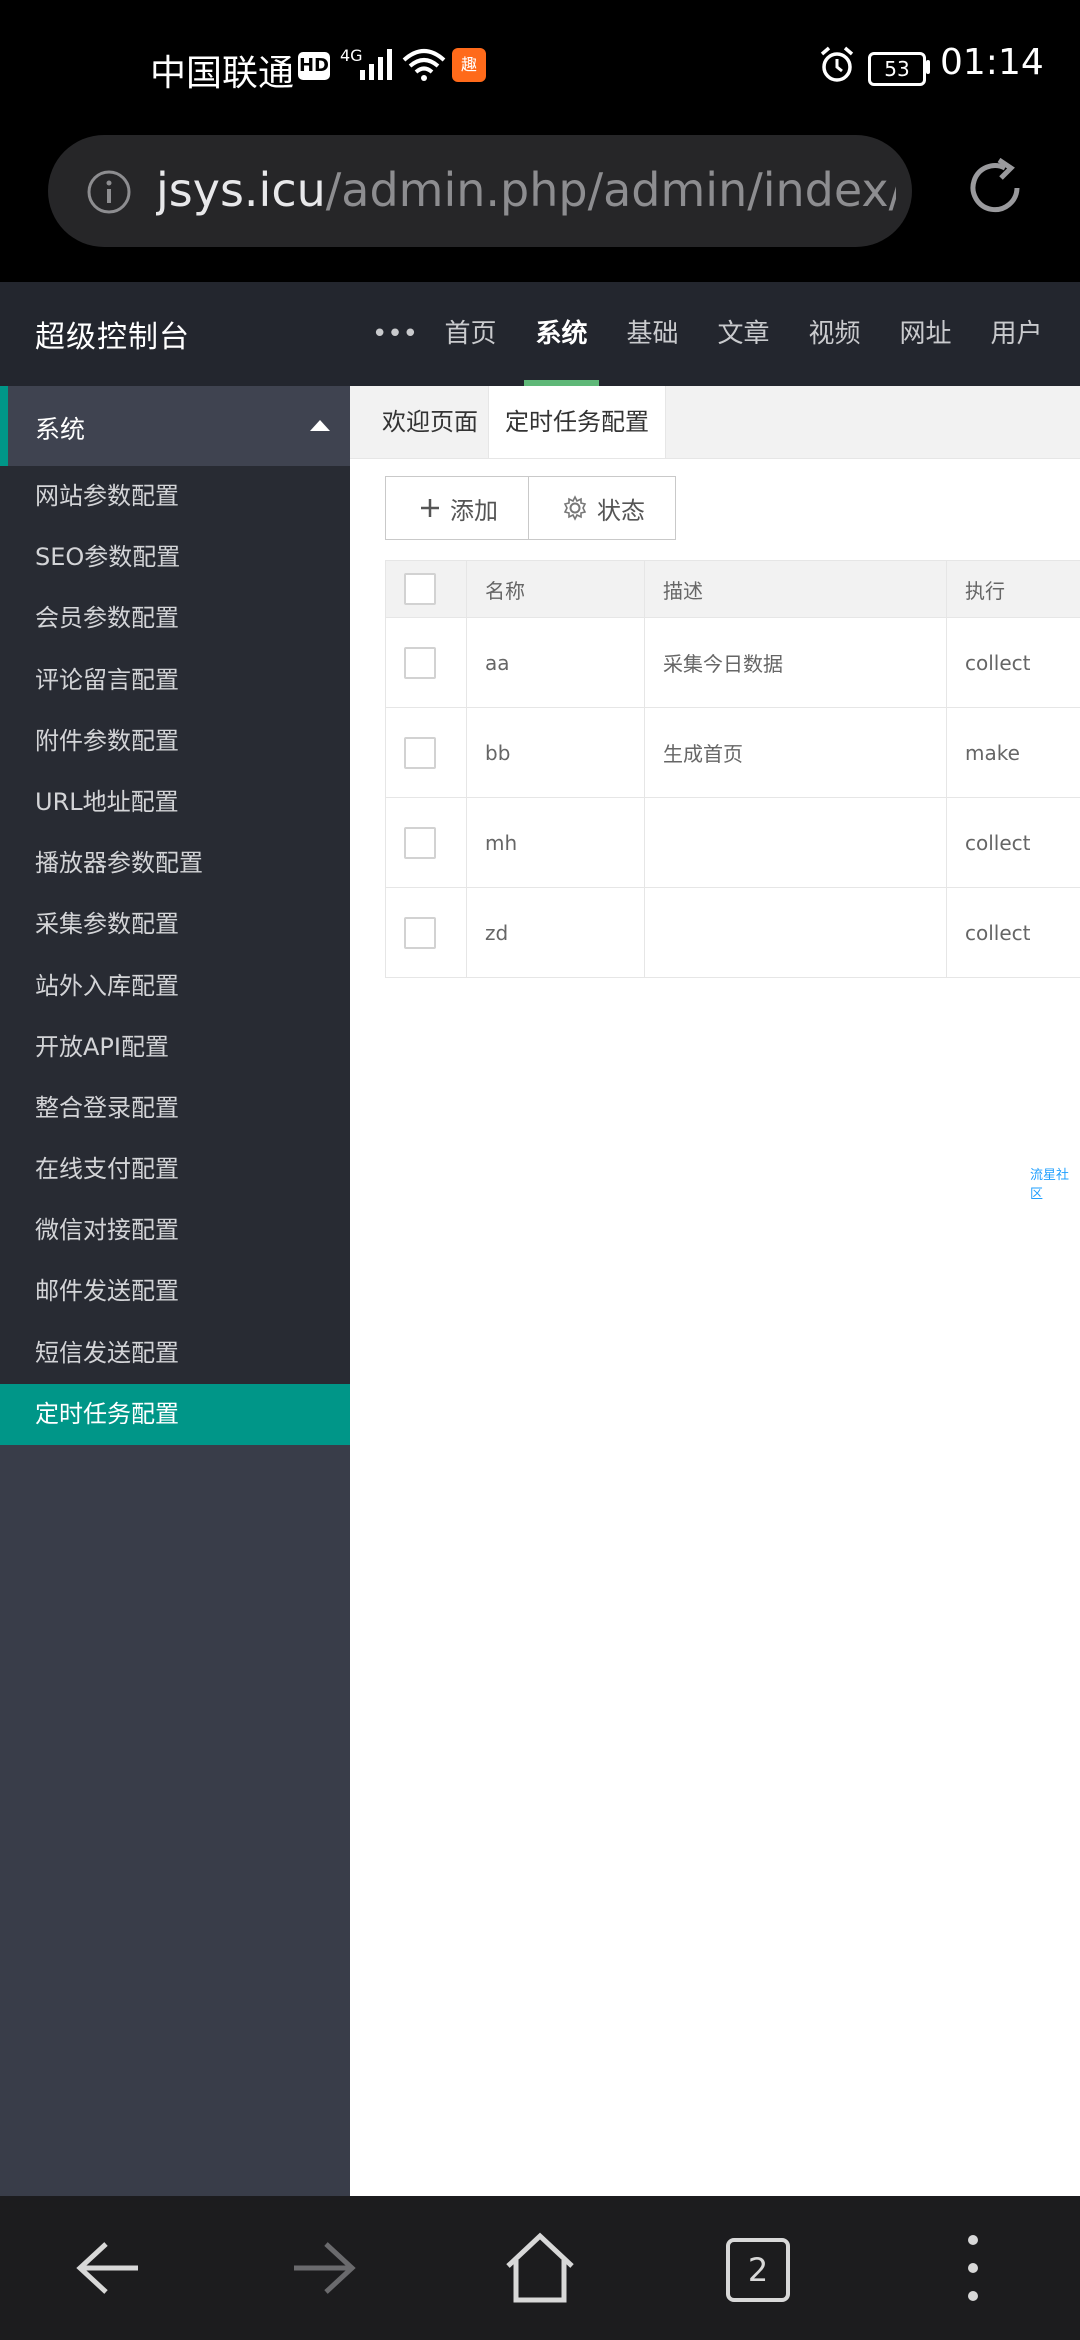 The width and height of the screenshot is (1080, 2340). What do you see at coordinates (556, 842) in the screenshot?
I see `cell-name: mh` at bounding box center [556, 842].